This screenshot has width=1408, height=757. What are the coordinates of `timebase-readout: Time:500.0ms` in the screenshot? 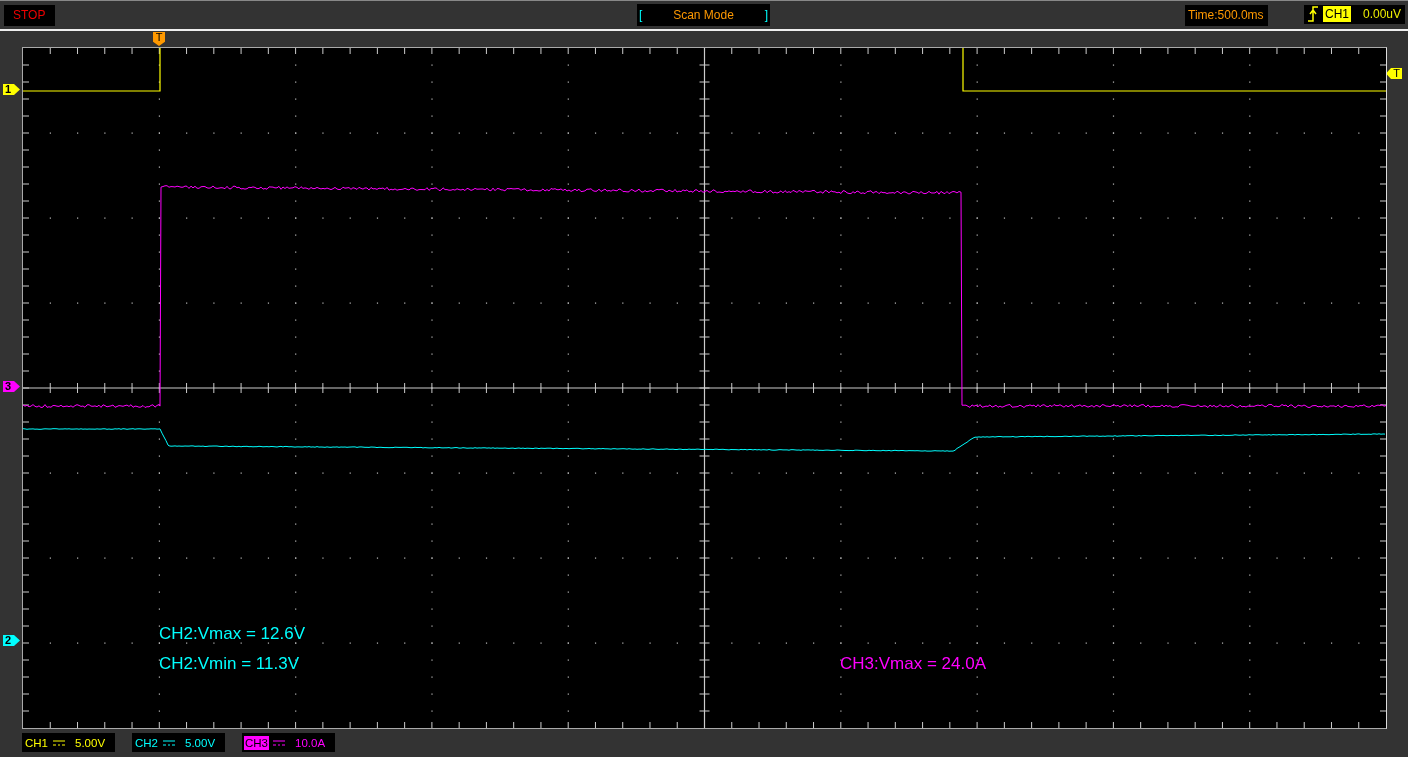 It's located at (1226, 15).